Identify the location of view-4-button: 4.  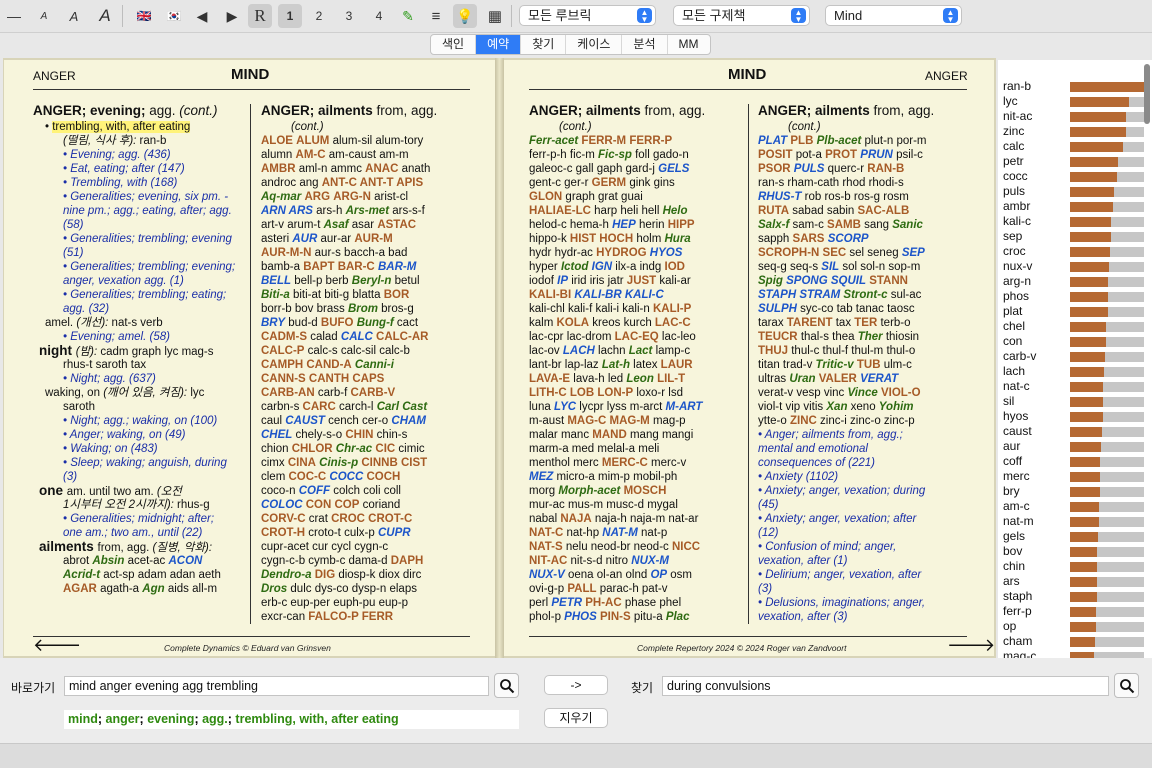
(379, 16).